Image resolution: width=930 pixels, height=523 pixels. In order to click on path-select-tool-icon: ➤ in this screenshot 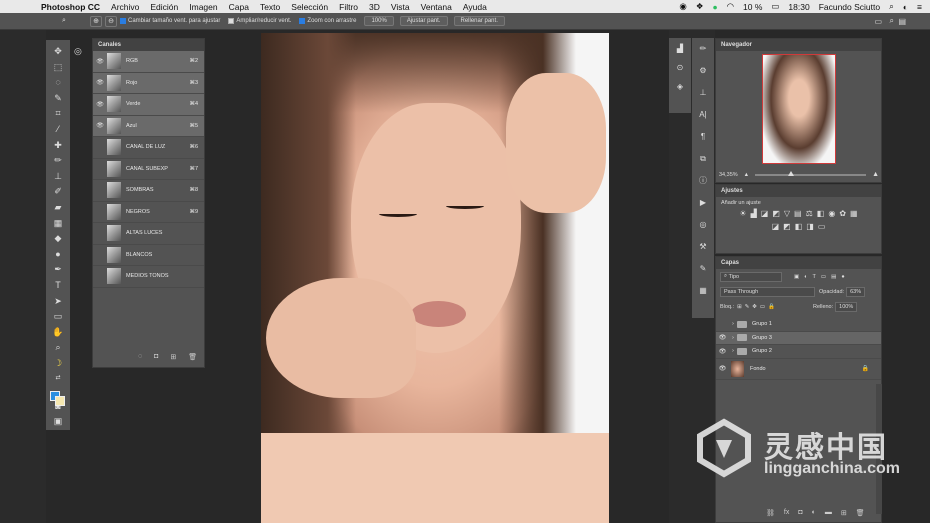, I will do `click(58, 301)`.